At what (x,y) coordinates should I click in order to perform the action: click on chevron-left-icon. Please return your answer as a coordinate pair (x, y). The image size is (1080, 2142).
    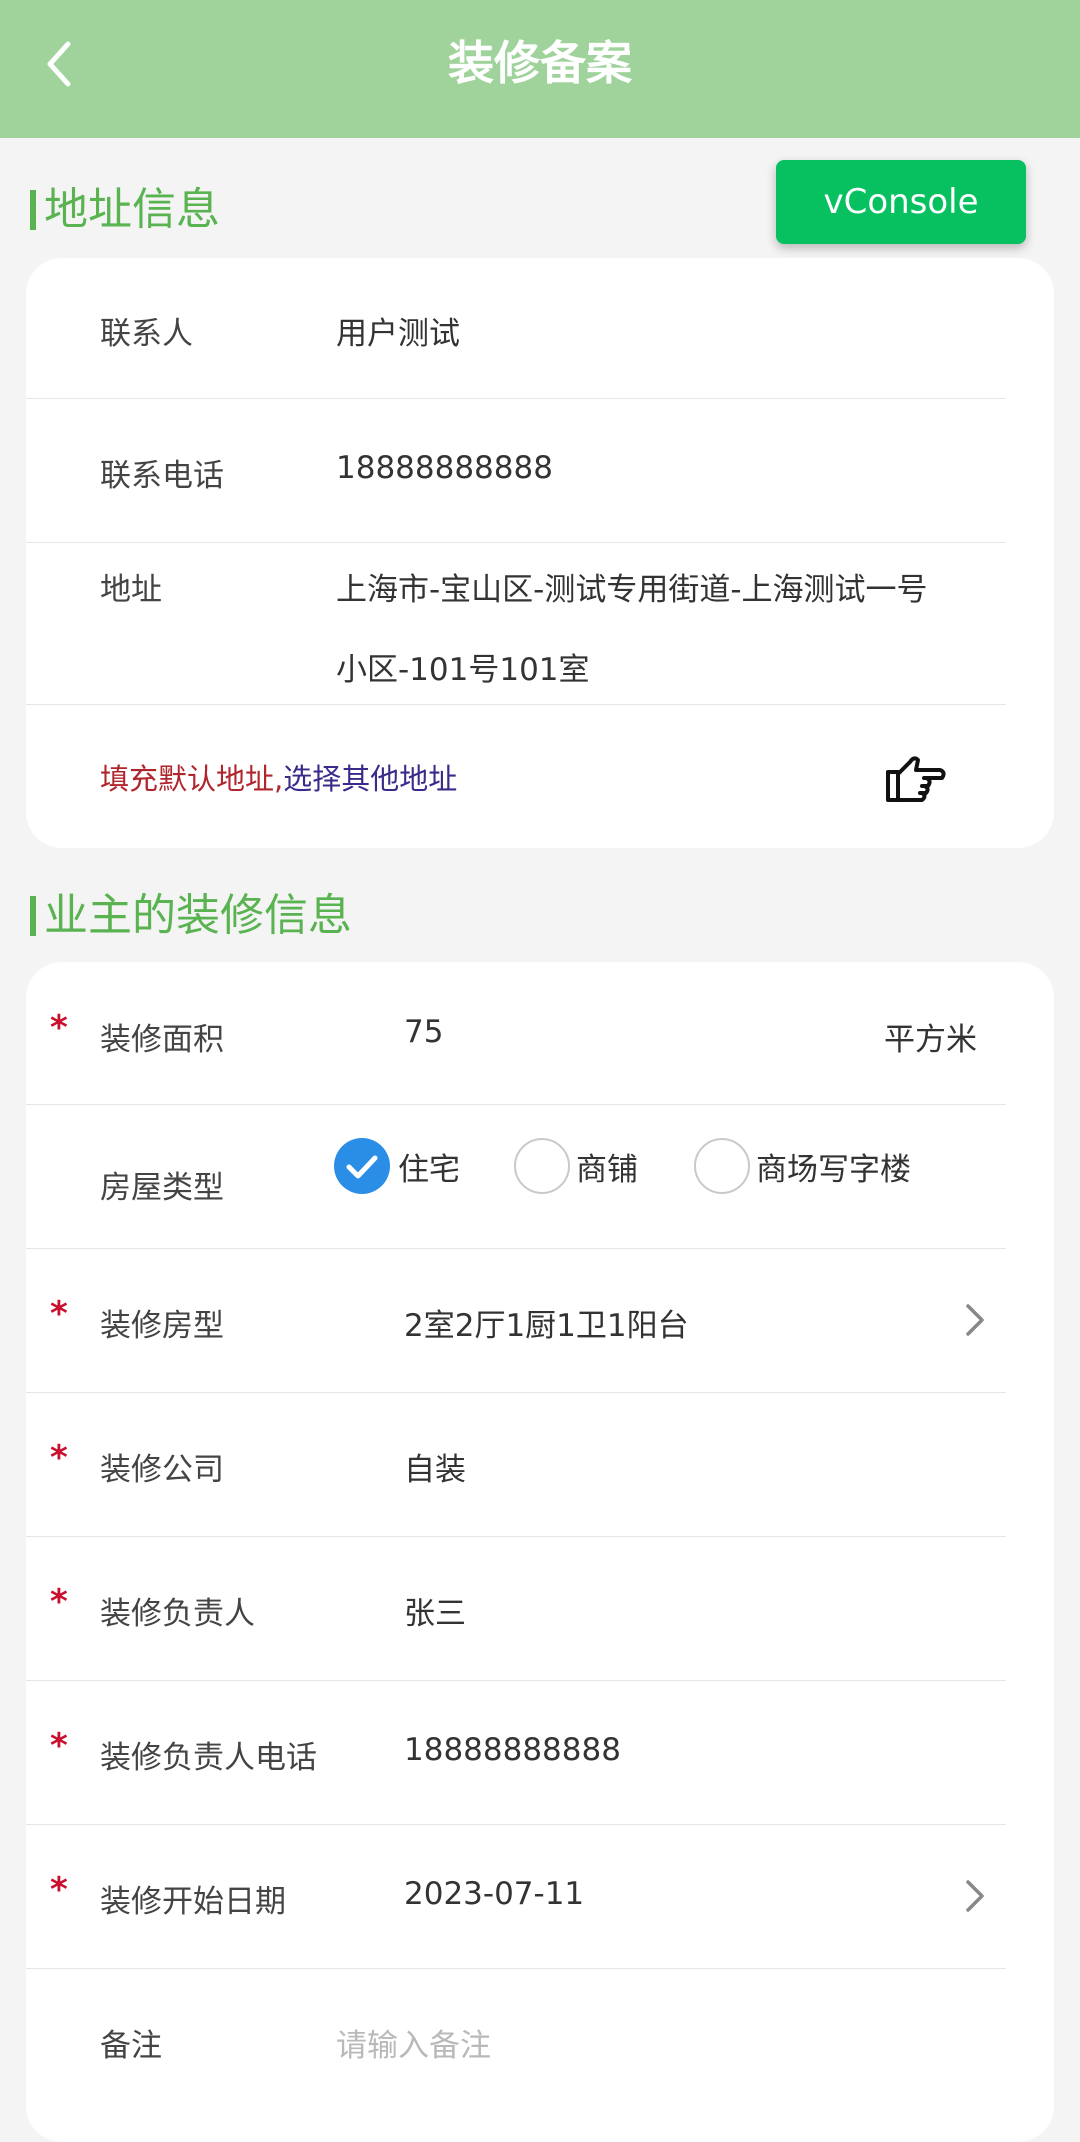
    Looking at the image, I should click on (59, 64).